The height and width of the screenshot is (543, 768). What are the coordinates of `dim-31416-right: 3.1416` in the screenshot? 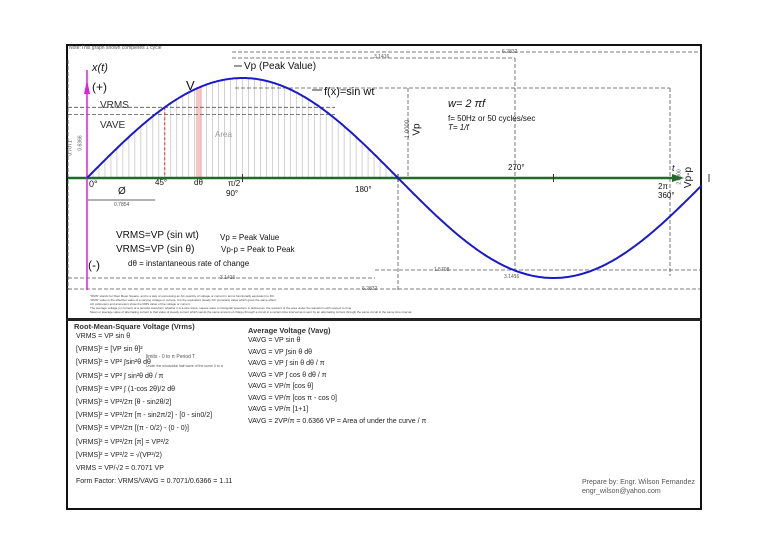 It's located at (512, 277).